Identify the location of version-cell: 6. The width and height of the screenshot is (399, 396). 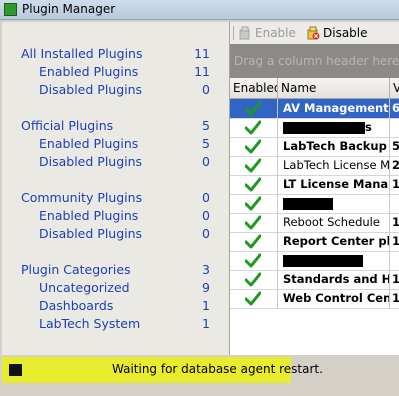
(395, 108).